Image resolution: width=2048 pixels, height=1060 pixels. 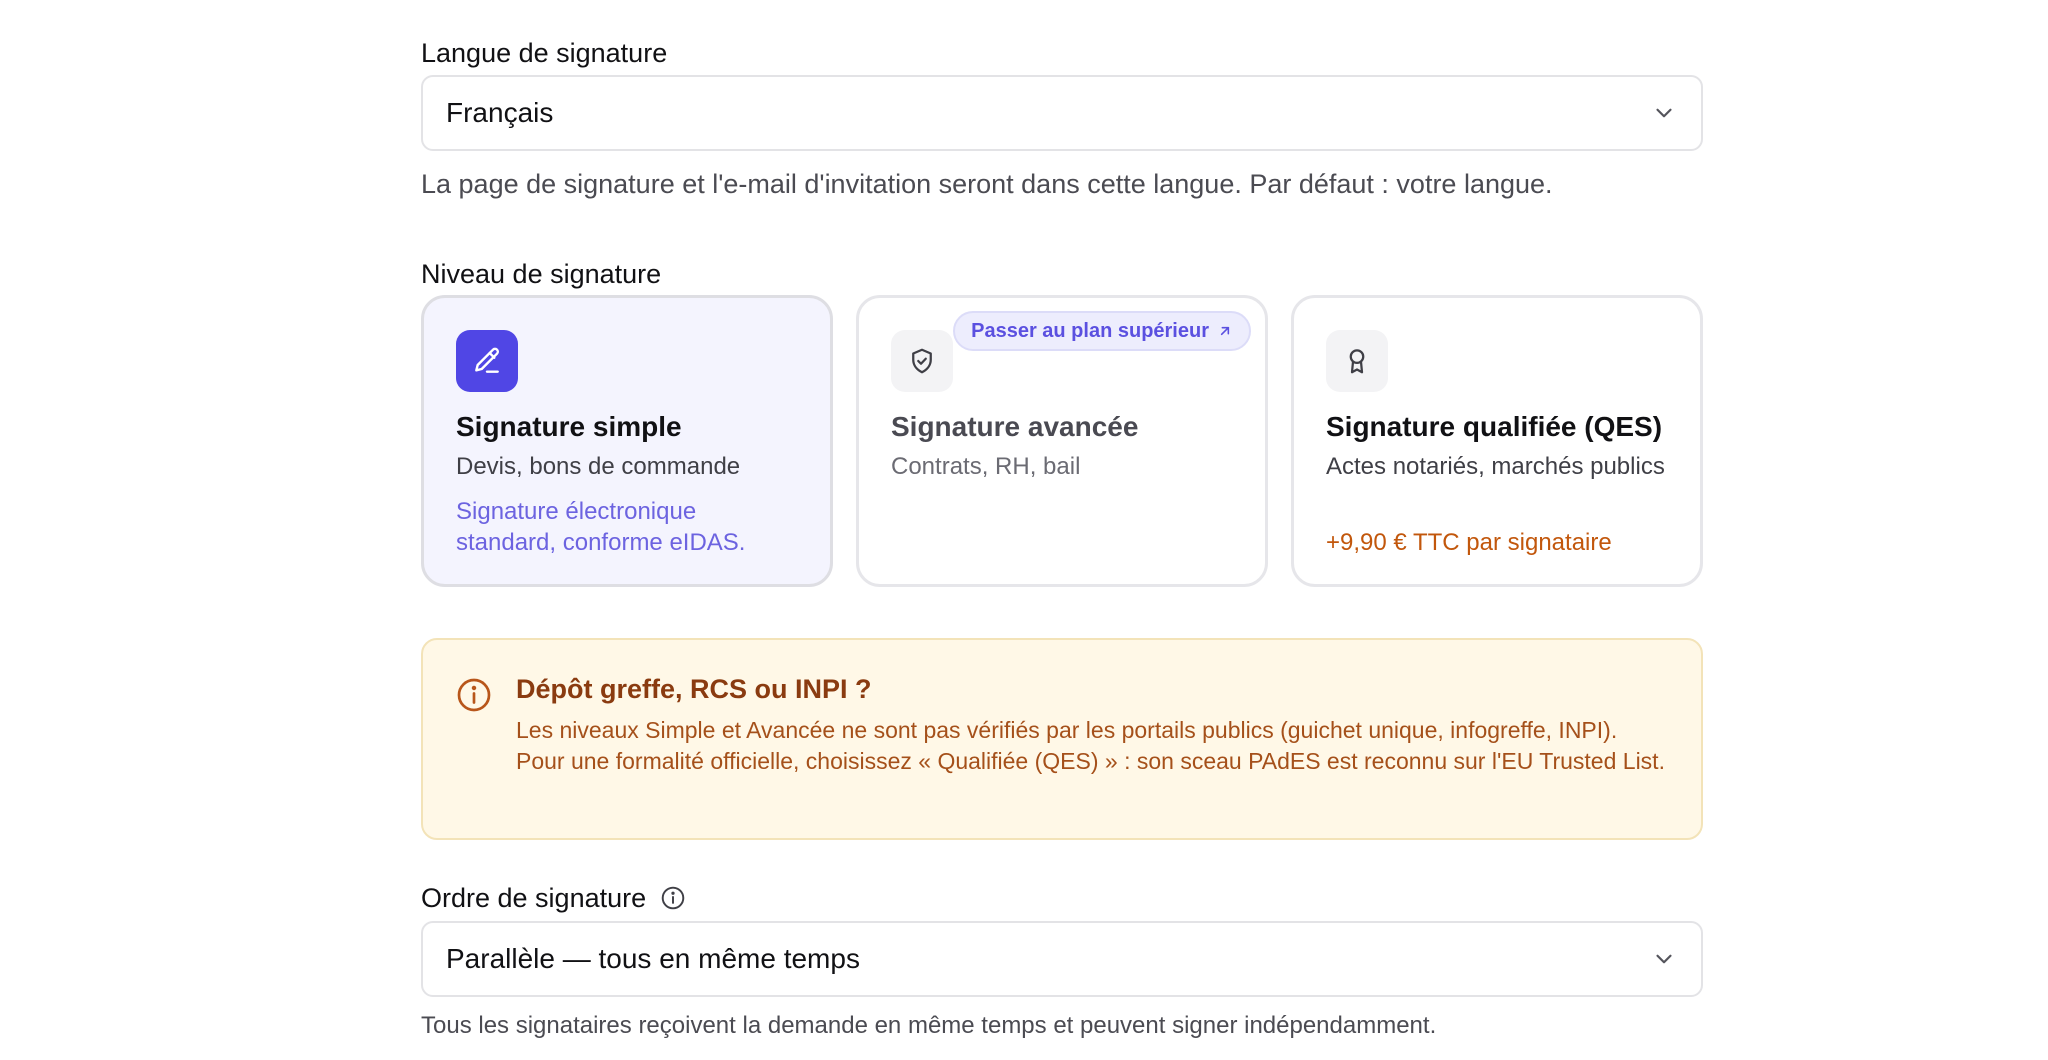 What do you see at coordinates (1062, 113) in the screenshot?
I see `language-select: Français` at bounding box center [1062, 113].